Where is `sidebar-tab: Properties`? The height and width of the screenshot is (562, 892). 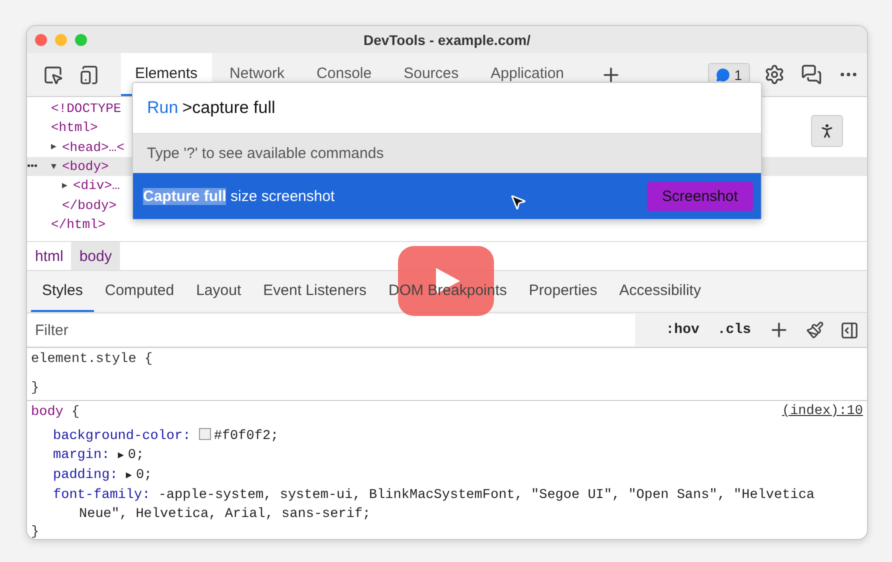 sidebar-tab: Properties is located at coordinates (563, 291).